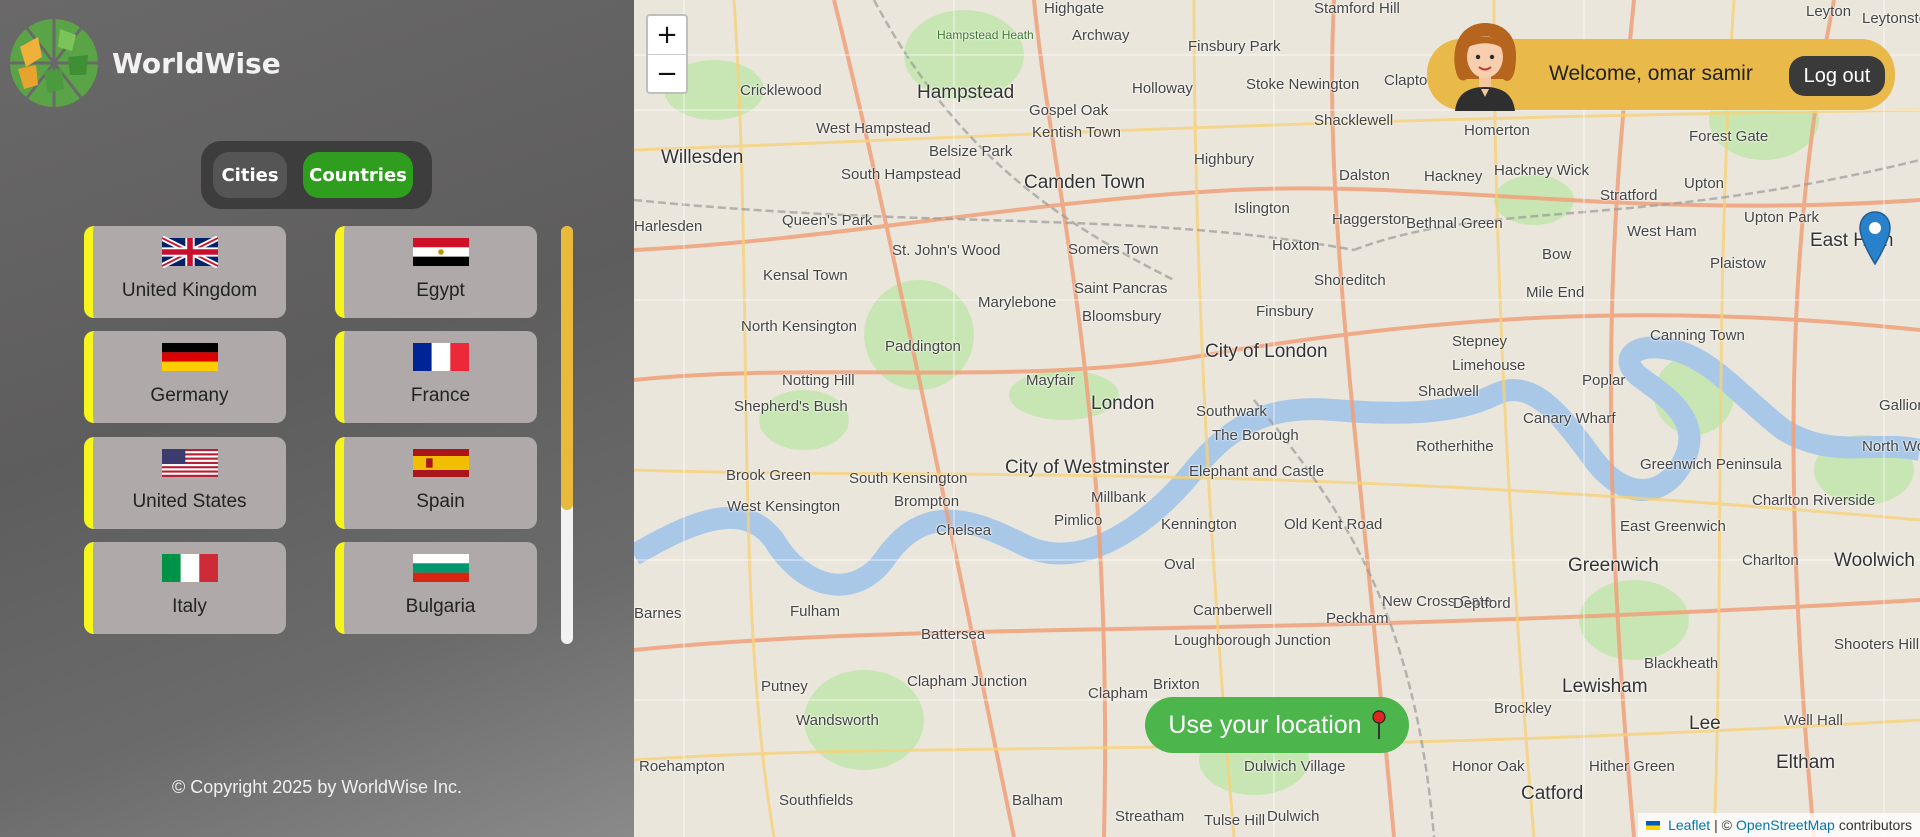 Image resolution: width=1920 pixels, height=837 pixels. Describe the element at coordinates (1371, 219) in the screenshot. I see `map-place-label: Haggerston` at that location.